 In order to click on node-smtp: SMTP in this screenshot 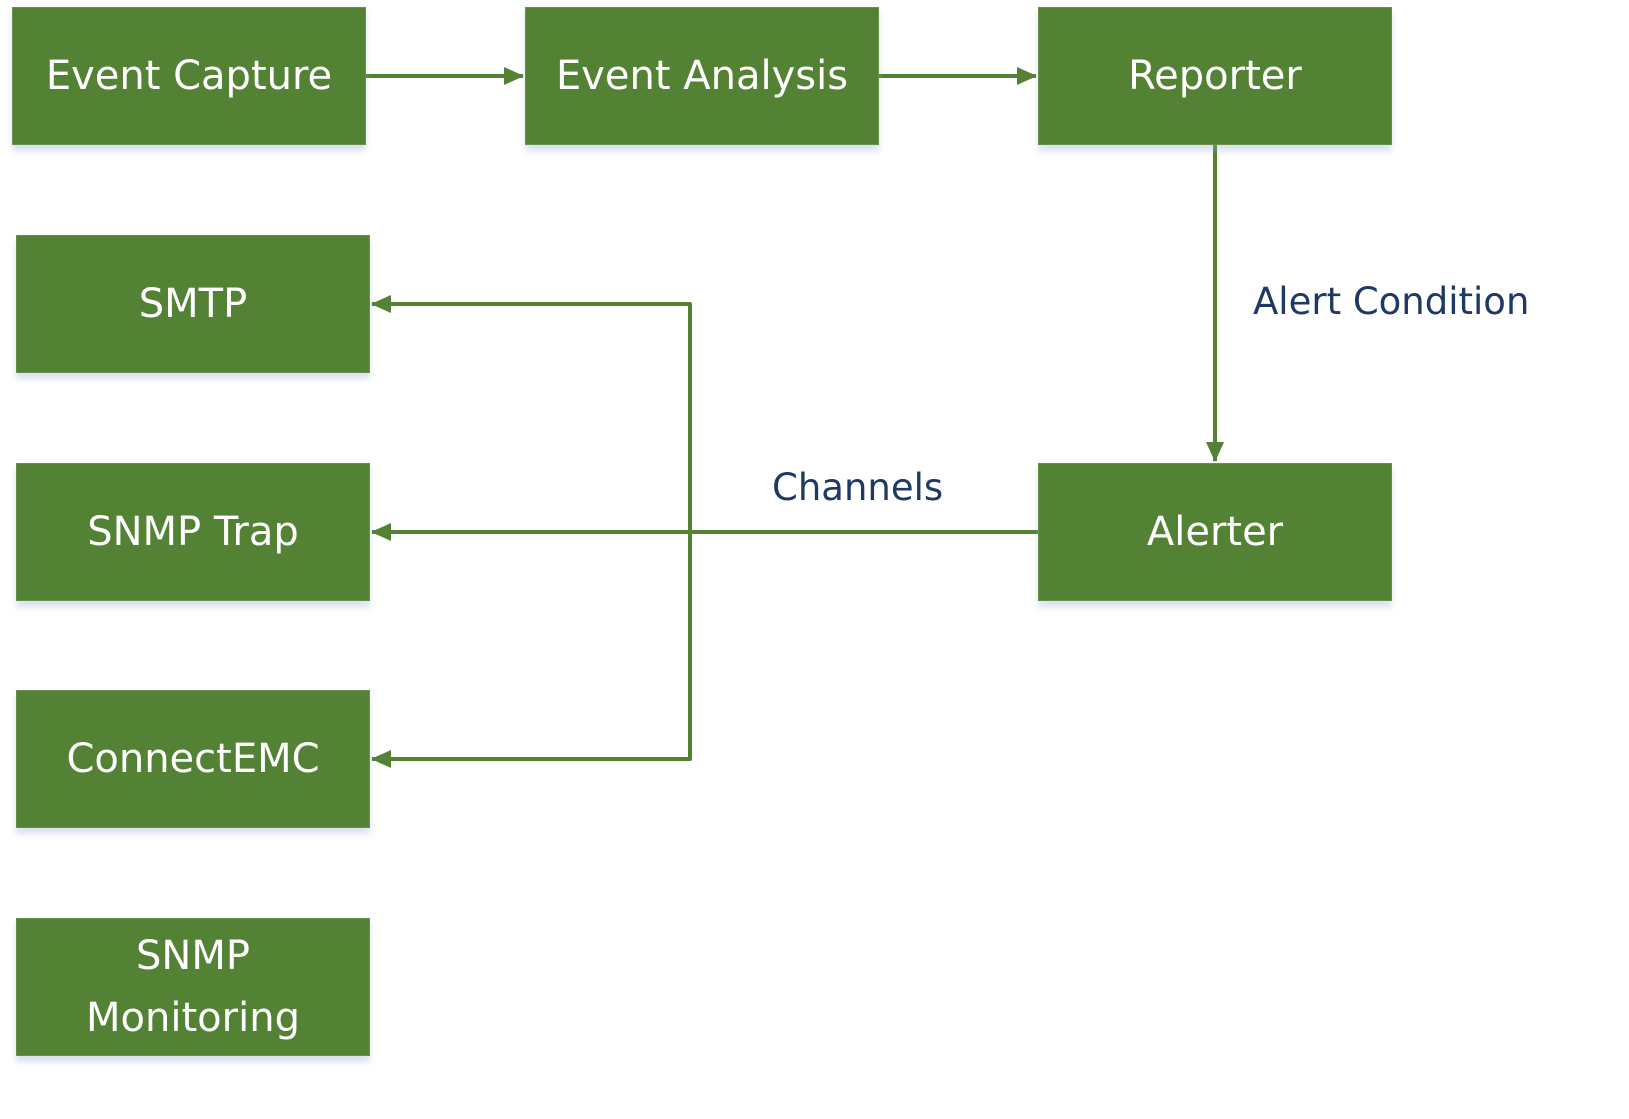, I will do `click(193, 304)`.